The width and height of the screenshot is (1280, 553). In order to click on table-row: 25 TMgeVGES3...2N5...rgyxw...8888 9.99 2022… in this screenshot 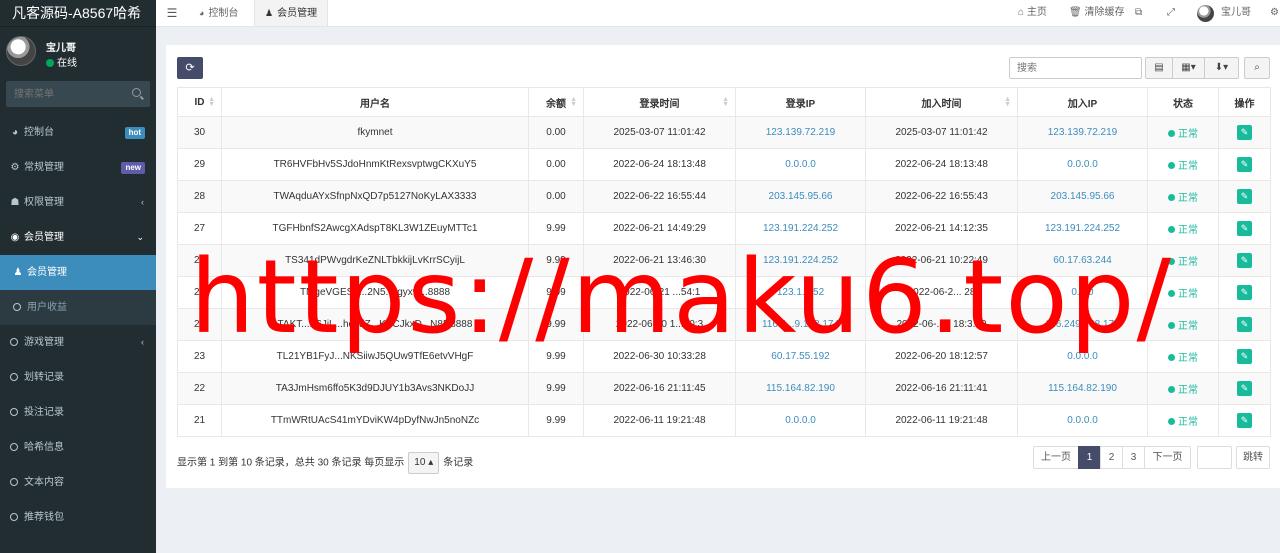, I will do `click(724, 292)`.